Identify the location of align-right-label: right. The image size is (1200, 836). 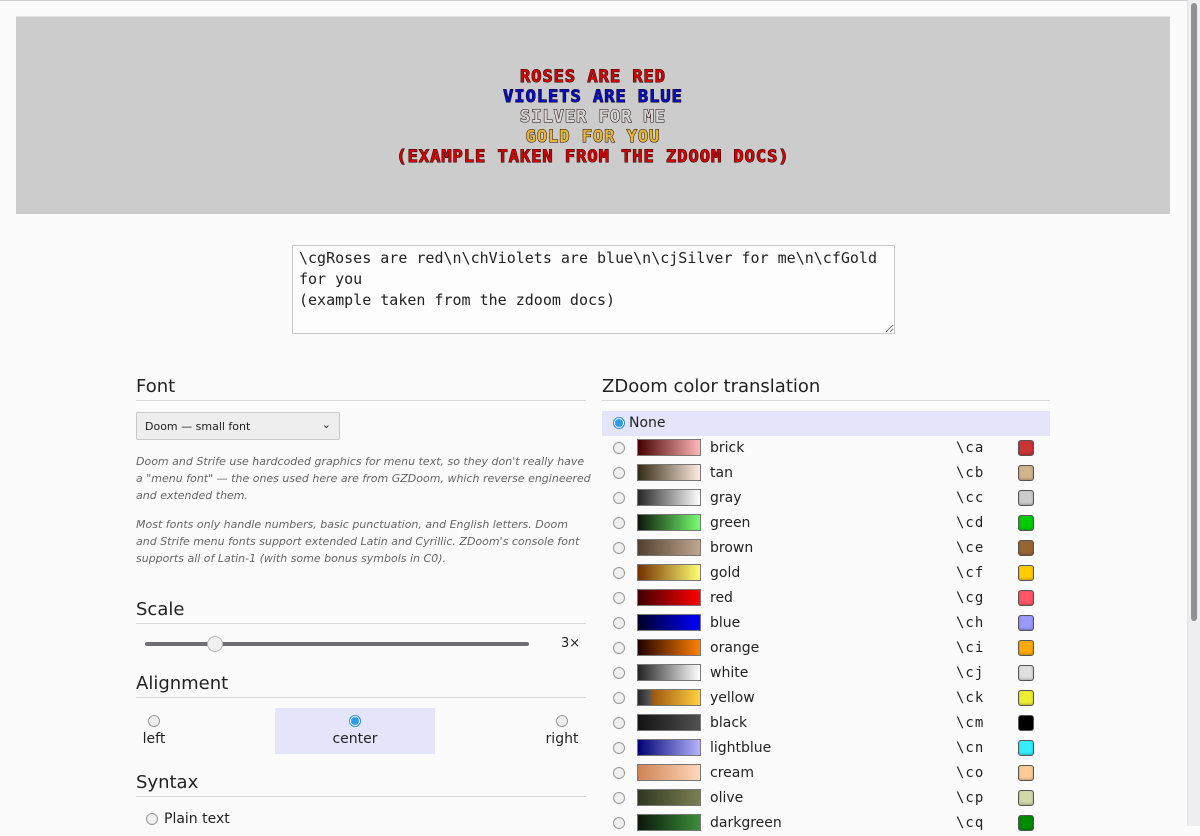
(562, 739).